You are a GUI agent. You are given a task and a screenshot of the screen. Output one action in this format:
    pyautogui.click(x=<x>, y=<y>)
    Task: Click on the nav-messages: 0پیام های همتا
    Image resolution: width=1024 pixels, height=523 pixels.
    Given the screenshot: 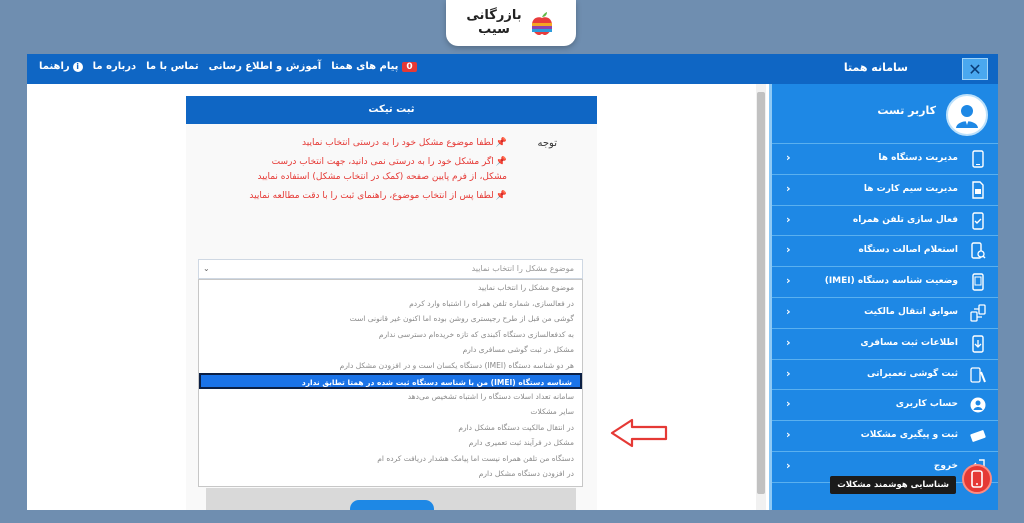 What is the action you would take?
    pyautogui.click(x=374, y=66)
    